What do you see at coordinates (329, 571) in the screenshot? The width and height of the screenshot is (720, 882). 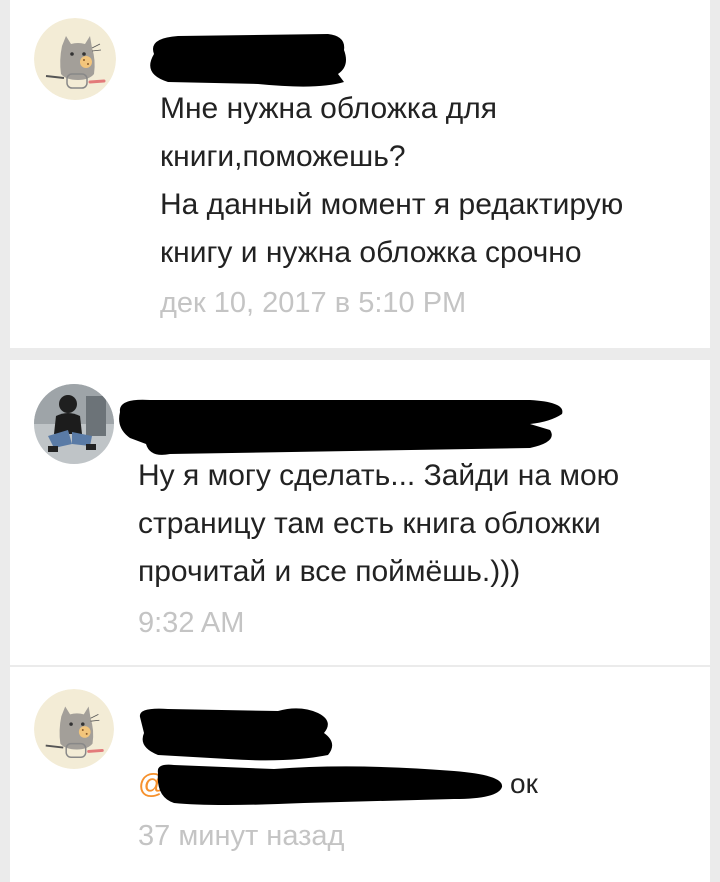 I see `comment-line: прочитай и все поймёшь.)))` at bounding box center [329, 571].